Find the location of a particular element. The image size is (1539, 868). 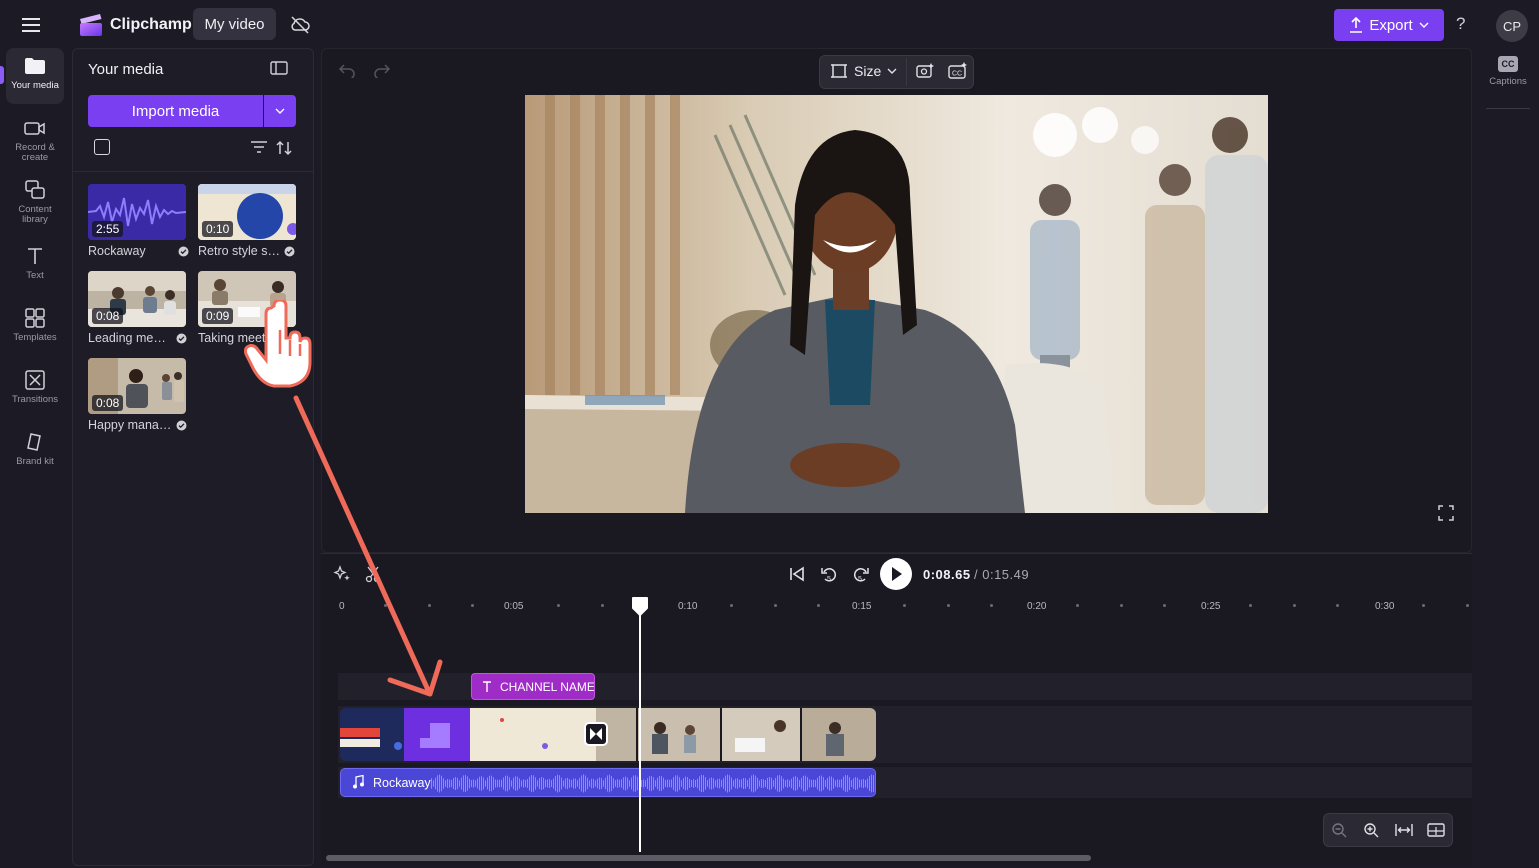

help-icon: ? is located at coordinates (1465, 25).